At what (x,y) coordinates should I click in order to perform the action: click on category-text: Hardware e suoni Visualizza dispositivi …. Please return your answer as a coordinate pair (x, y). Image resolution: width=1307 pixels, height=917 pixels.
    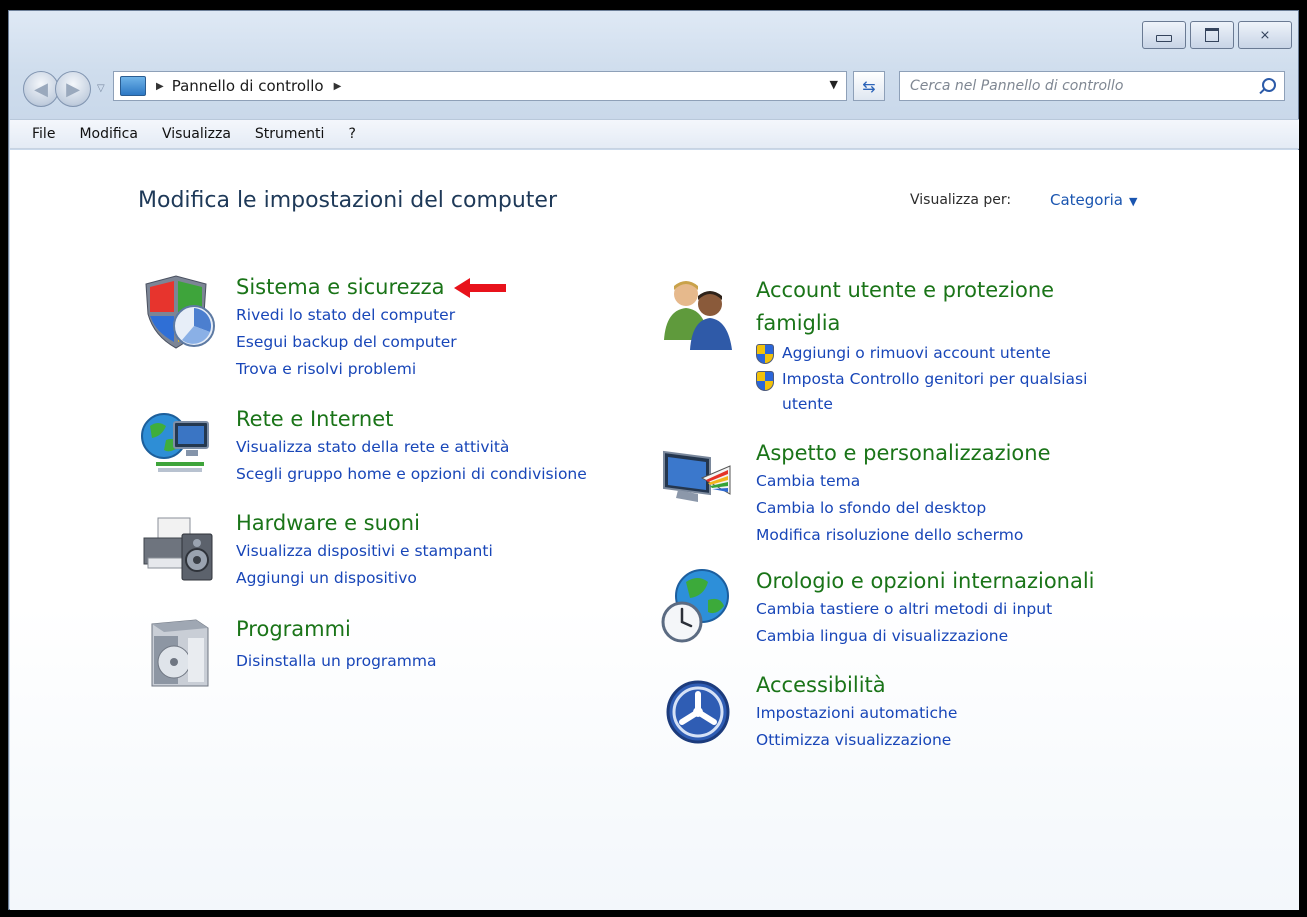
    Looking at the image, I should click on (364, 550).